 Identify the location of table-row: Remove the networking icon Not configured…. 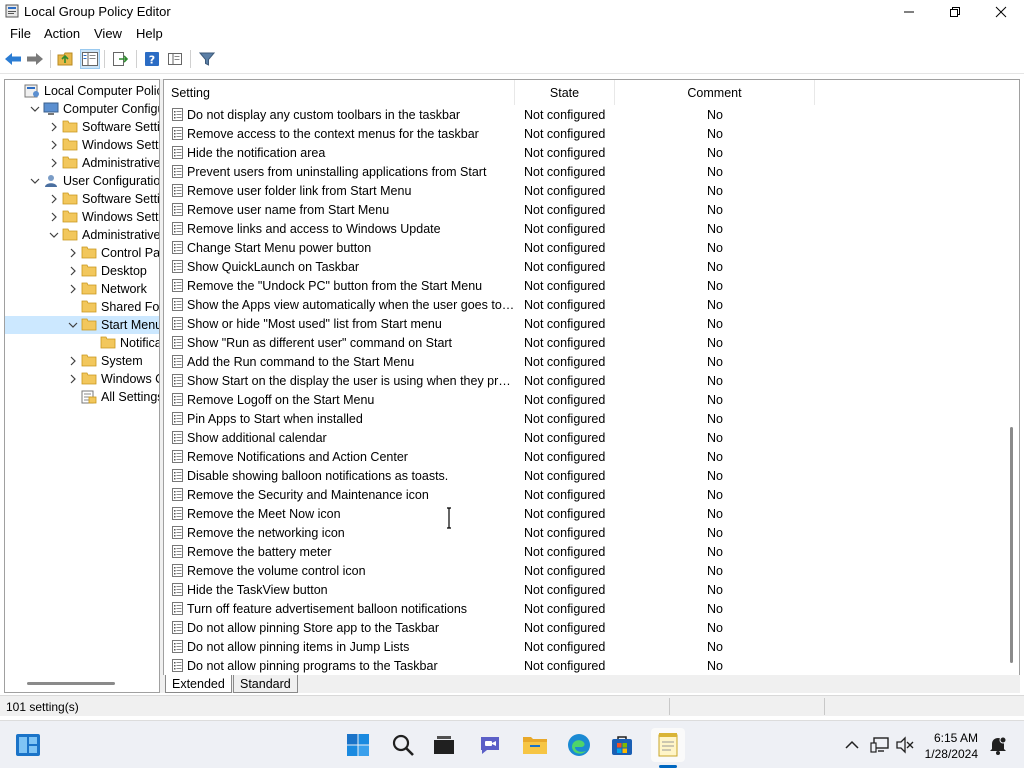
(584, 532).